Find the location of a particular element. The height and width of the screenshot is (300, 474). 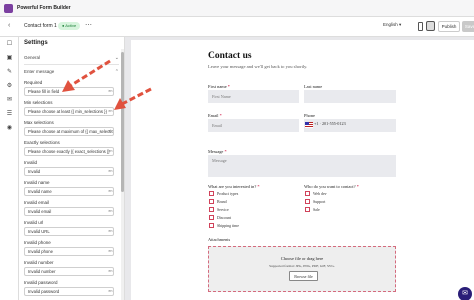

invalid-phone-label: Invalid phone is located at coordinates (37, 242).